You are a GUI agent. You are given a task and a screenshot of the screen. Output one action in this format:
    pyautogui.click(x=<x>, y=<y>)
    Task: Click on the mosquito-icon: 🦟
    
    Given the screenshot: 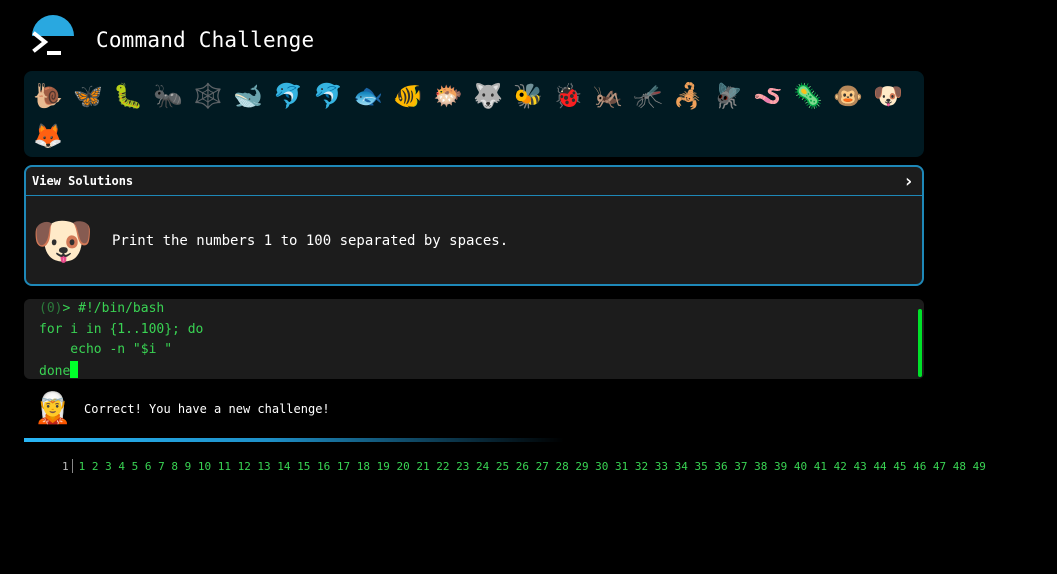 What is the action you would take?
    pyautogui.click(x=648, y=96)
    